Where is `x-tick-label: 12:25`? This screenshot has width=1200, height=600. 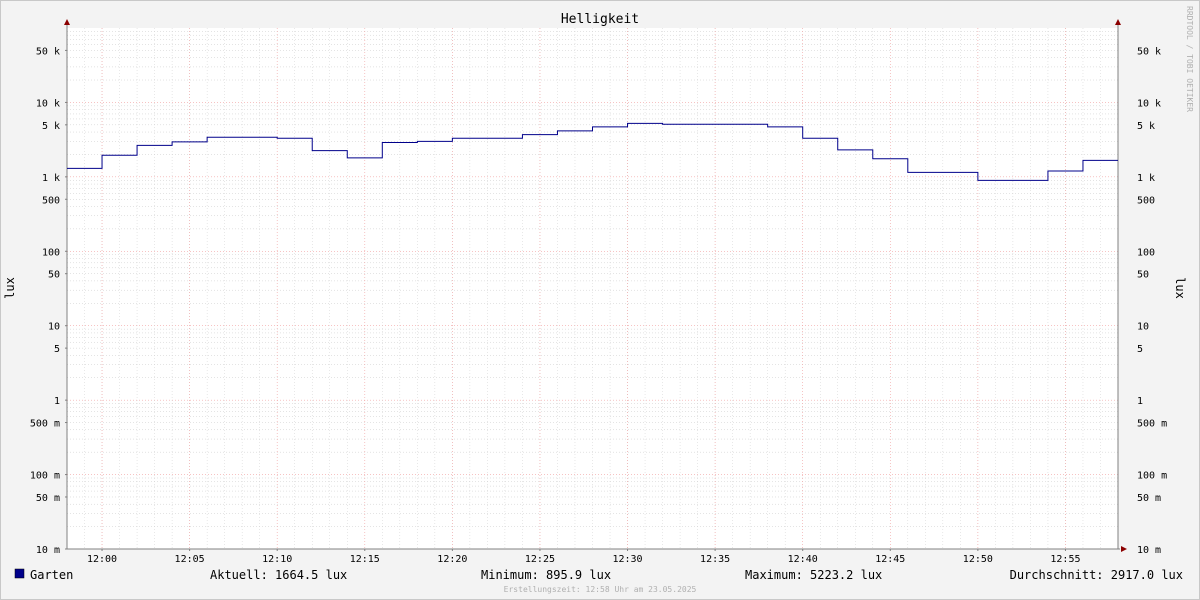 x-tick-label: 12:25 is located at coordinates (540, 559).